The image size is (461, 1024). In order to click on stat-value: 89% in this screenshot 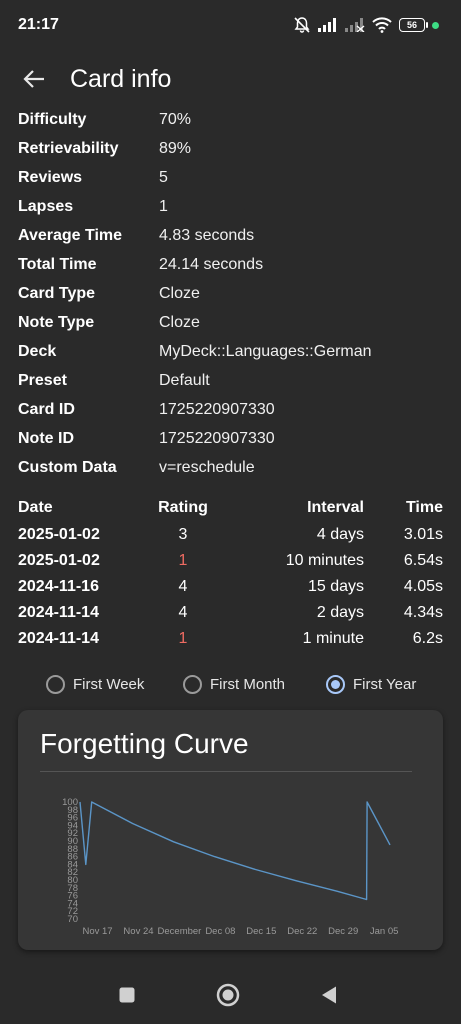, I will do `click(175, 148)`.